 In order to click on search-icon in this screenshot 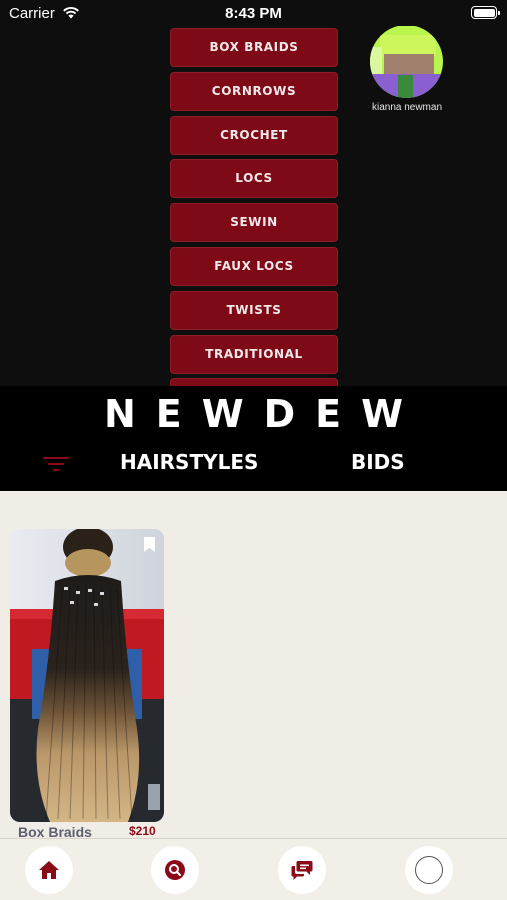, I will do `click(175, 870)`.